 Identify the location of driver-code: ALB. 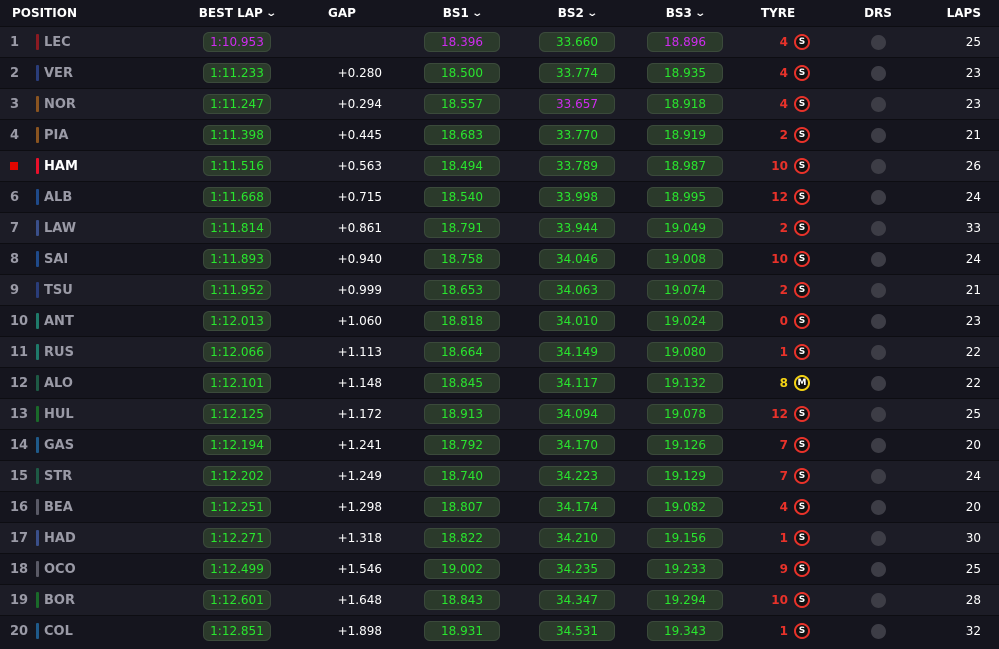
(107, 197).